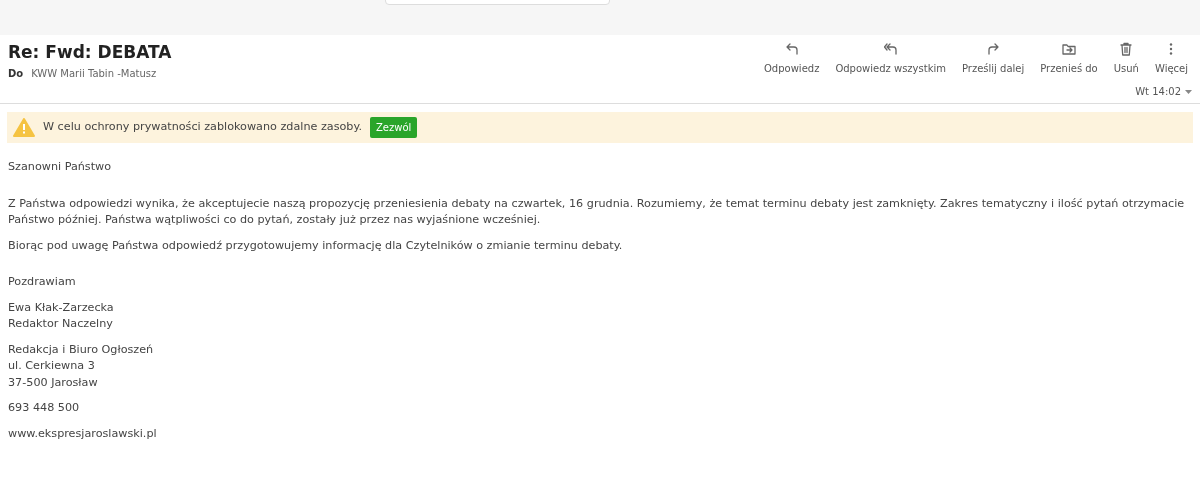 The height and width of the screenshot is (482, 1200). I want to click on reply-all-icon, so click(890, 49).